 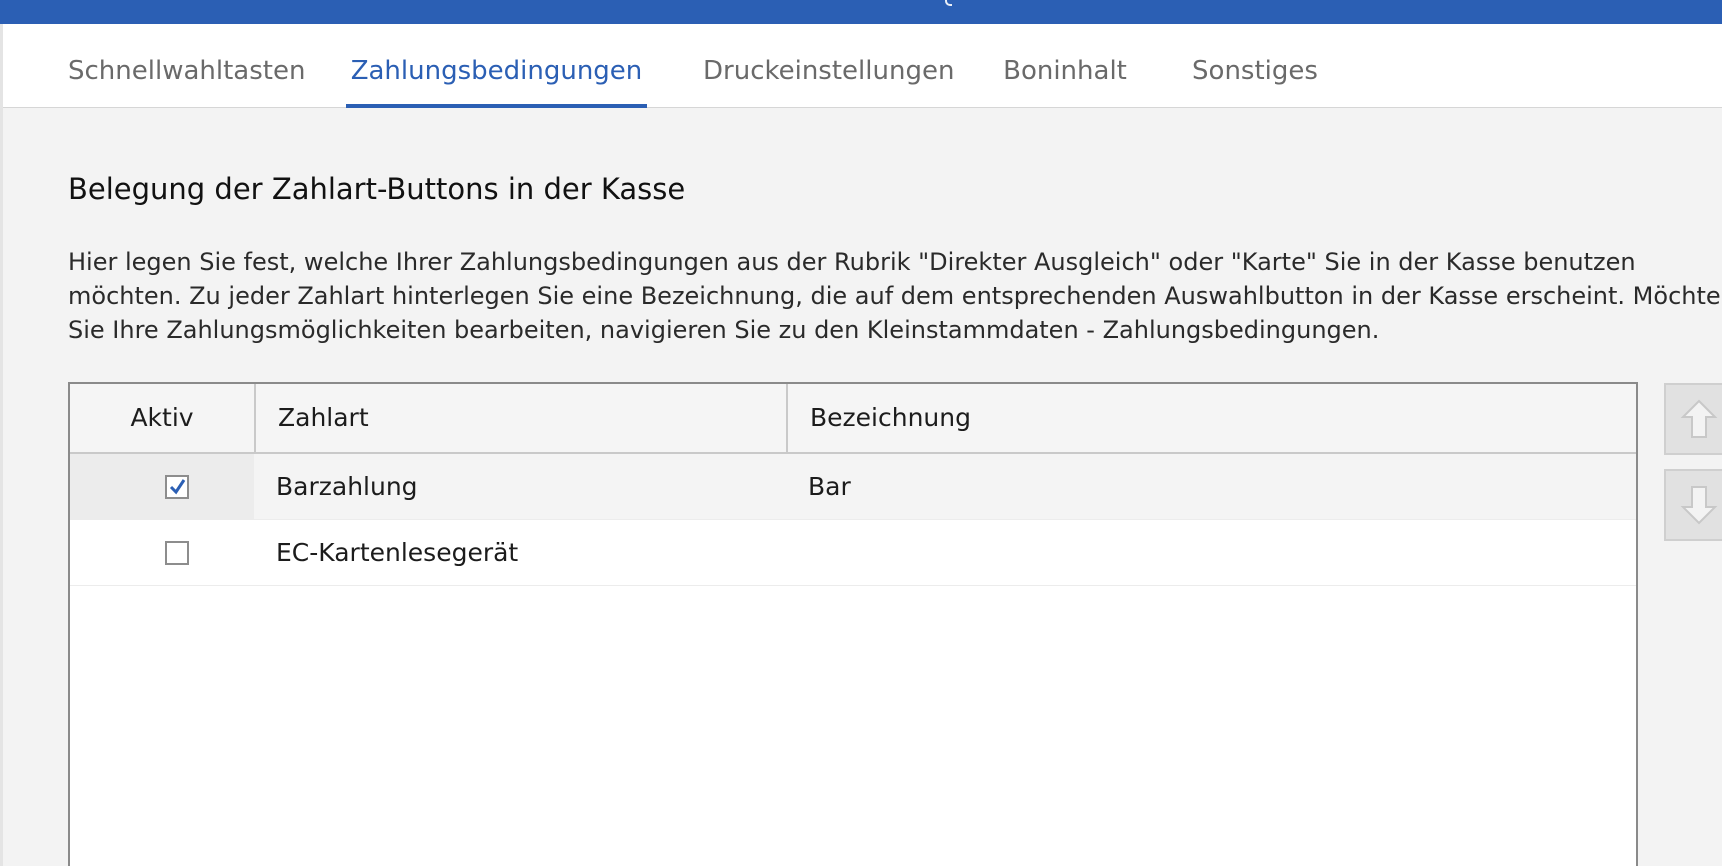 I want to click on tab-label: Schnellwahltasten, so click(x=187, y=71).